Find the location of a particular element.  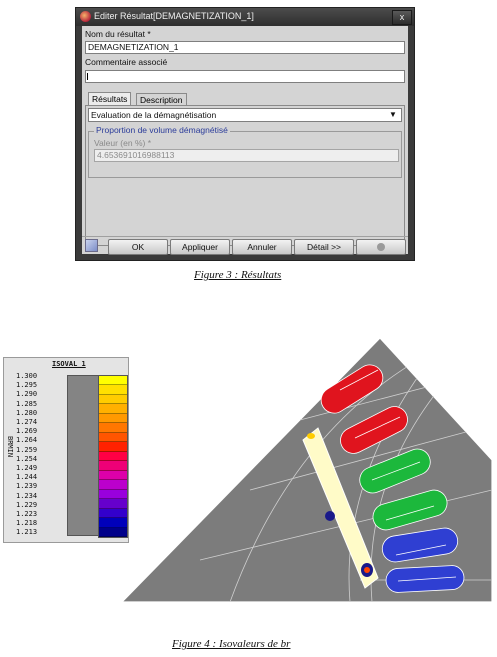

demag-type-select: Evaluation de la démagnétisation is located at coordinates (245, 115).